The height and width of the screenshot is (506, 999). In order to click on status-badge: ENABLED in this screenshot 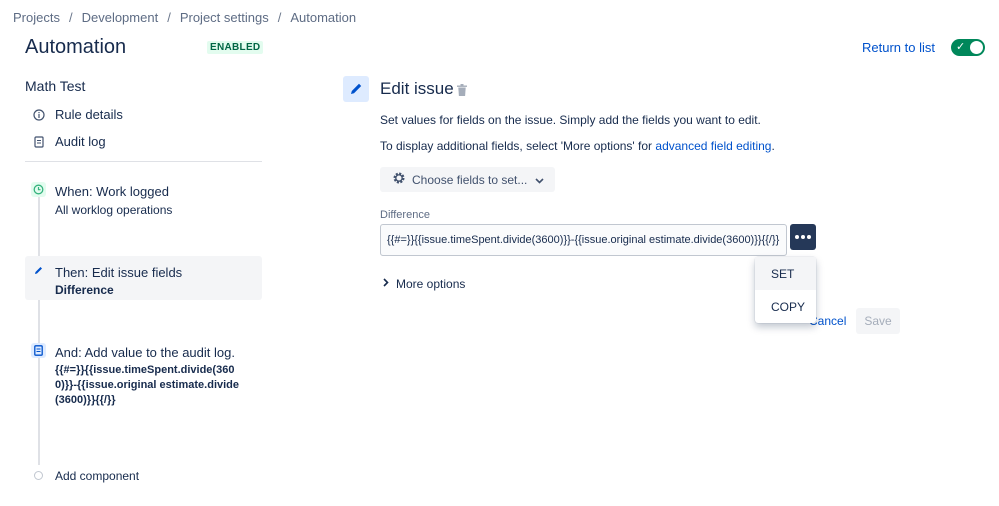, I will do `click(235, 47)`.